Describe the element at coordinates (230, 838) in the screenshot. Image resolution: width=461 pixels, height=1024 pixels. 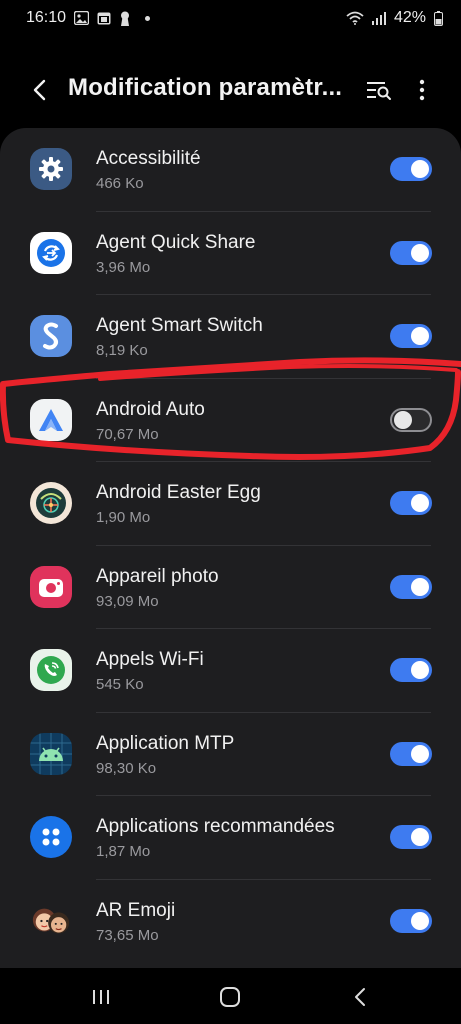
I see `app-row-applications-recommandees: Applications recommandées 1,87 Mo` at that location.